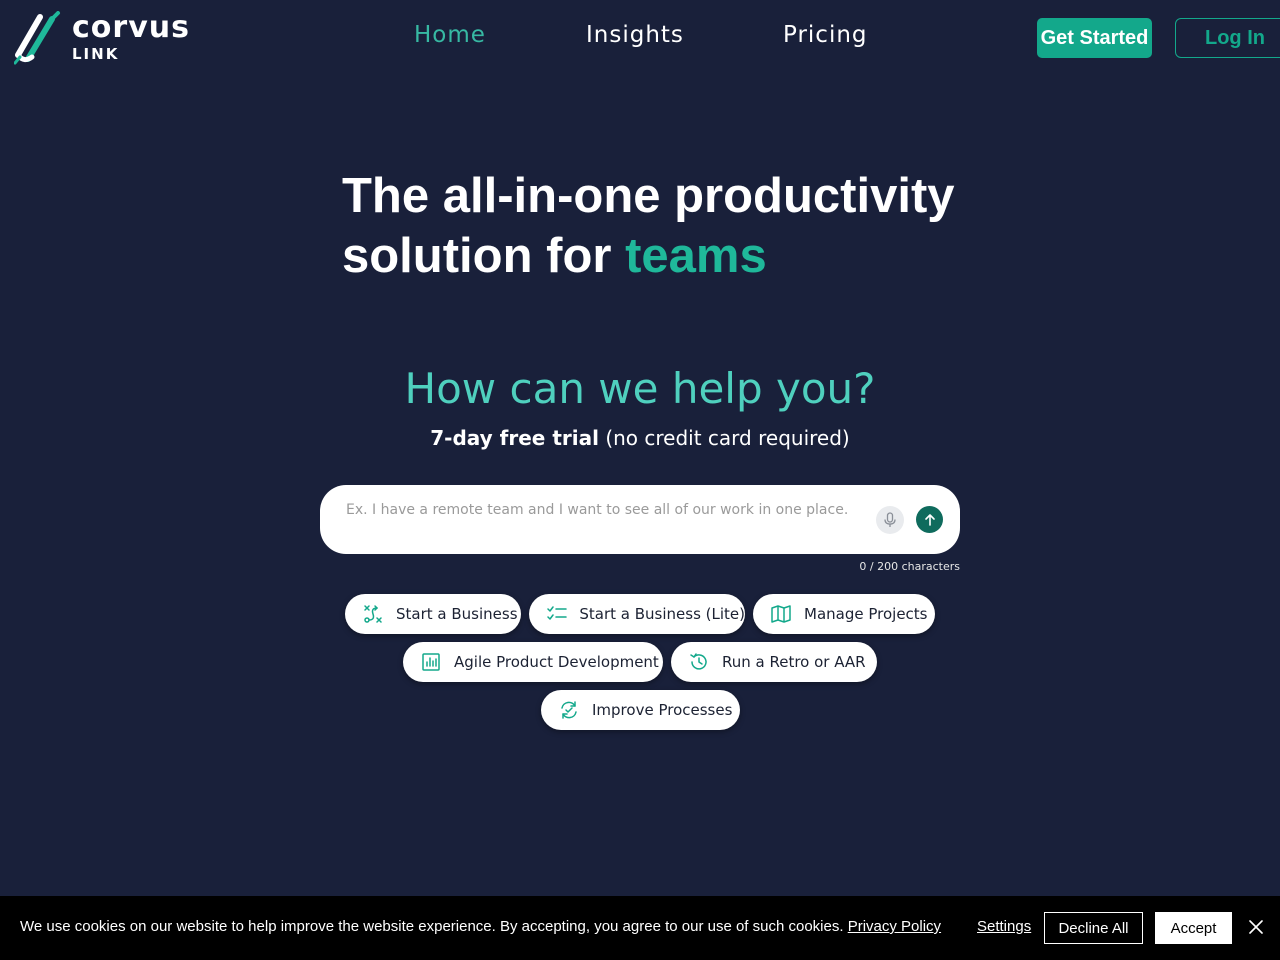 The image size is (1280, 960). Describe the element at coordinates (606, 510) in the screenshot. I see `prompt-input` at that location.